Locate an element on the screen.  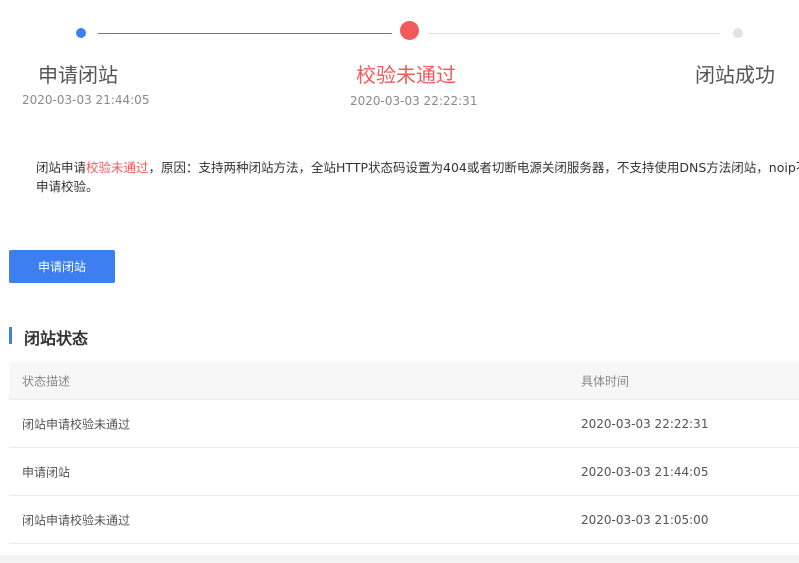
step-3-dot-icon is located at coordinates (738, 33).